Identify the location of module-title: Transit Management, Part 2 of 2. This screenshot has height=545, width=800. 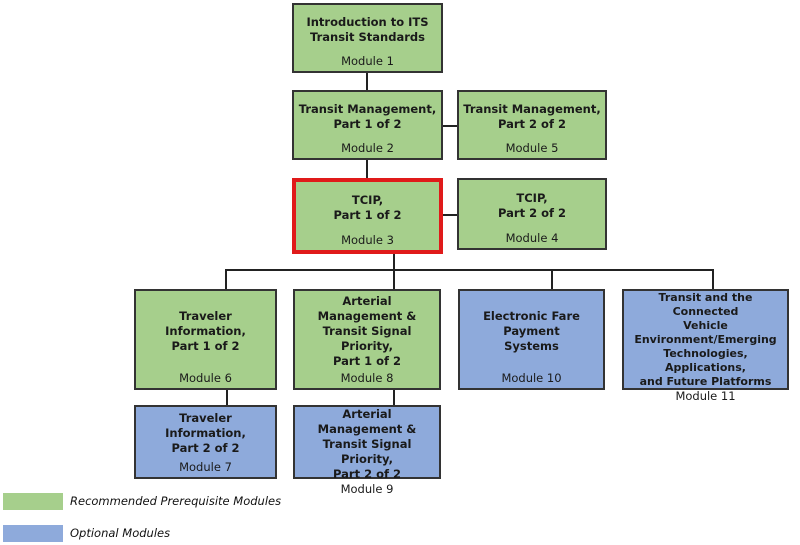
(532, 116).